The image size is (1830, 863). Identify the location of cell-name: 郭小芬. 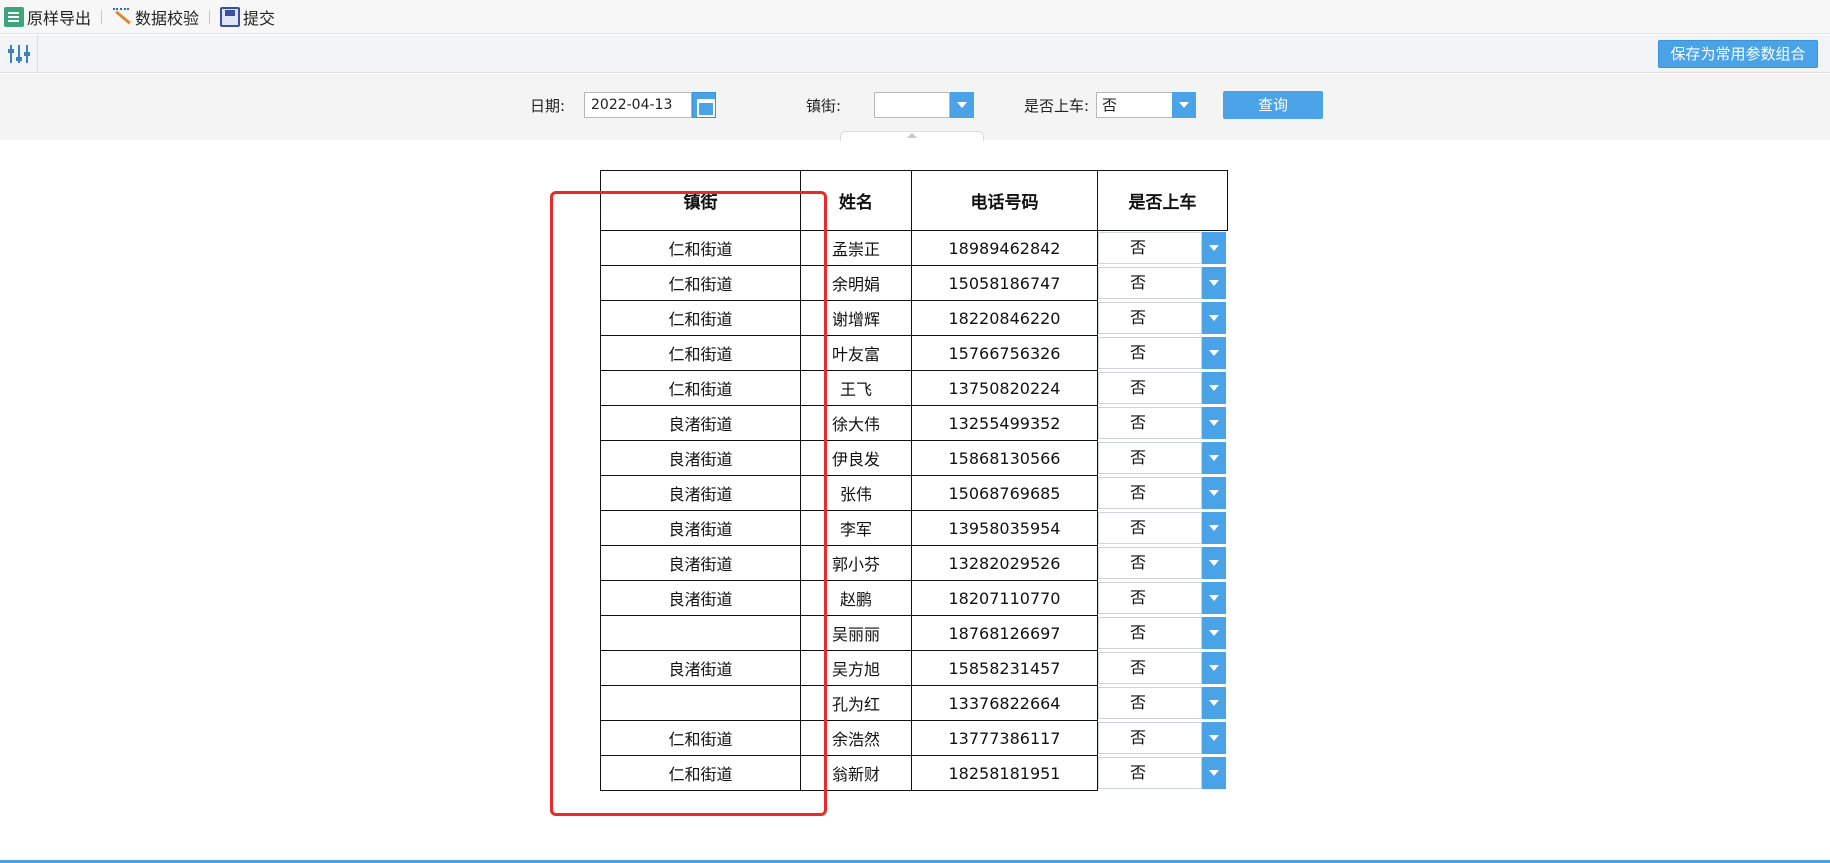
(856, 563).